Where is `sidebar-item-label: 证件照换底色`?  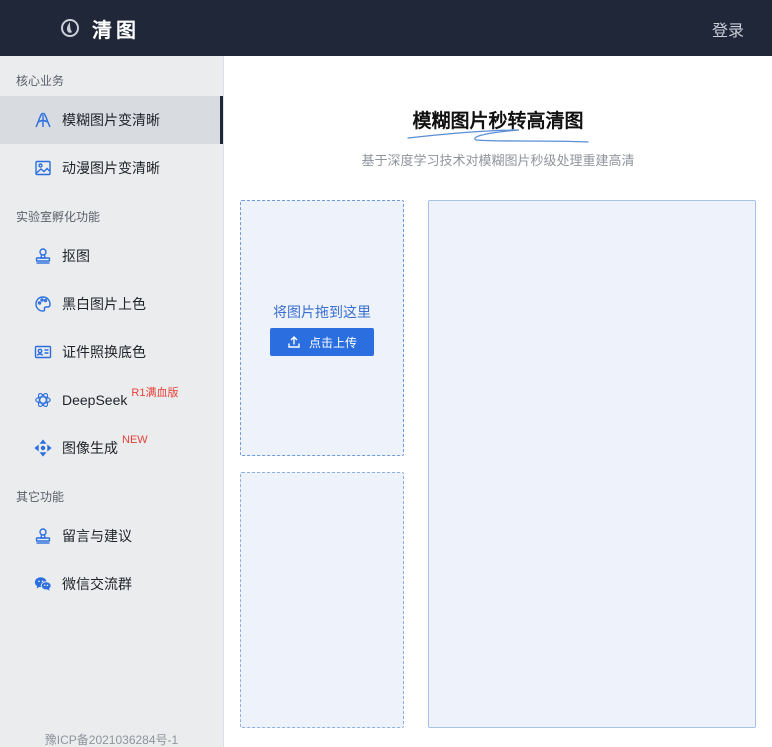
sidebar-item-label: 证件照换底色 is located at coordinates (104, 352).